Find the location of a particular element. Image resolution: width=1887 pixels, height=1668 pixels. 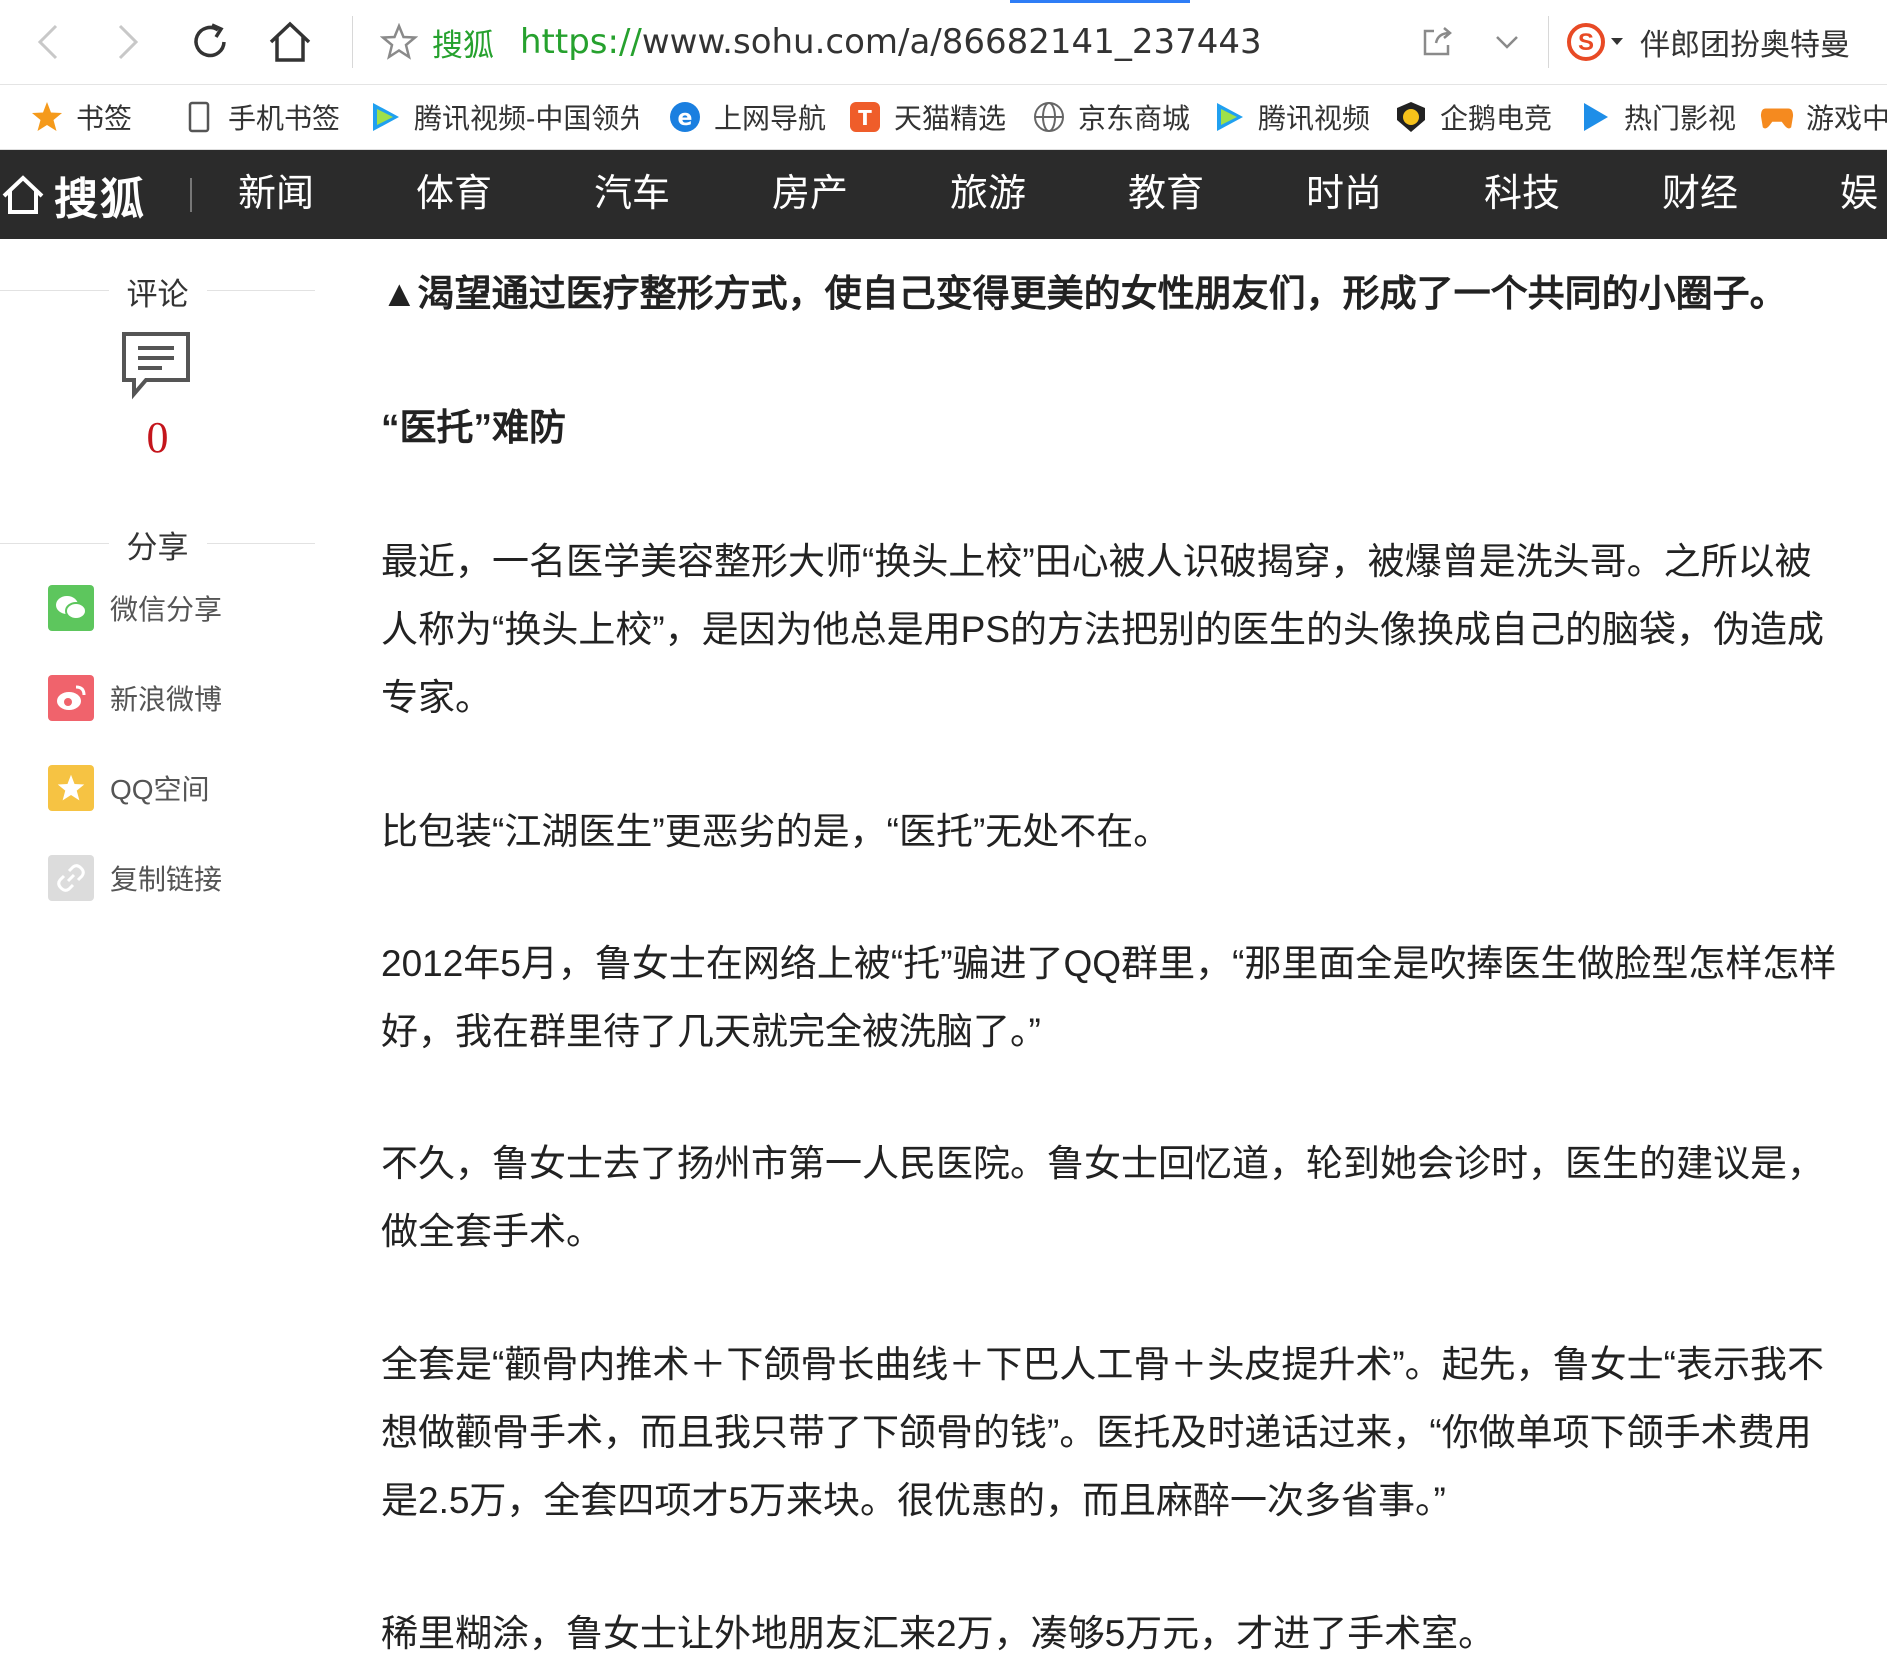

bookmark-item-hot-movies: 热门影视 is located at coordinates (1657, 117).